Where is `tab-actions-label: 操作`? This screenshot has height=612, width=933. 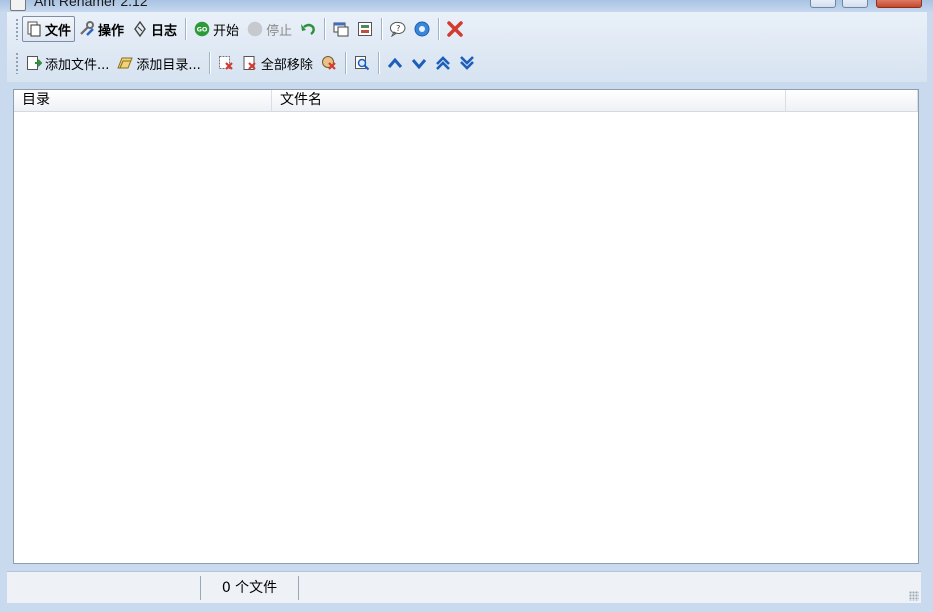 tab-actions-label: 操作 is located at coordinates (111, 31).